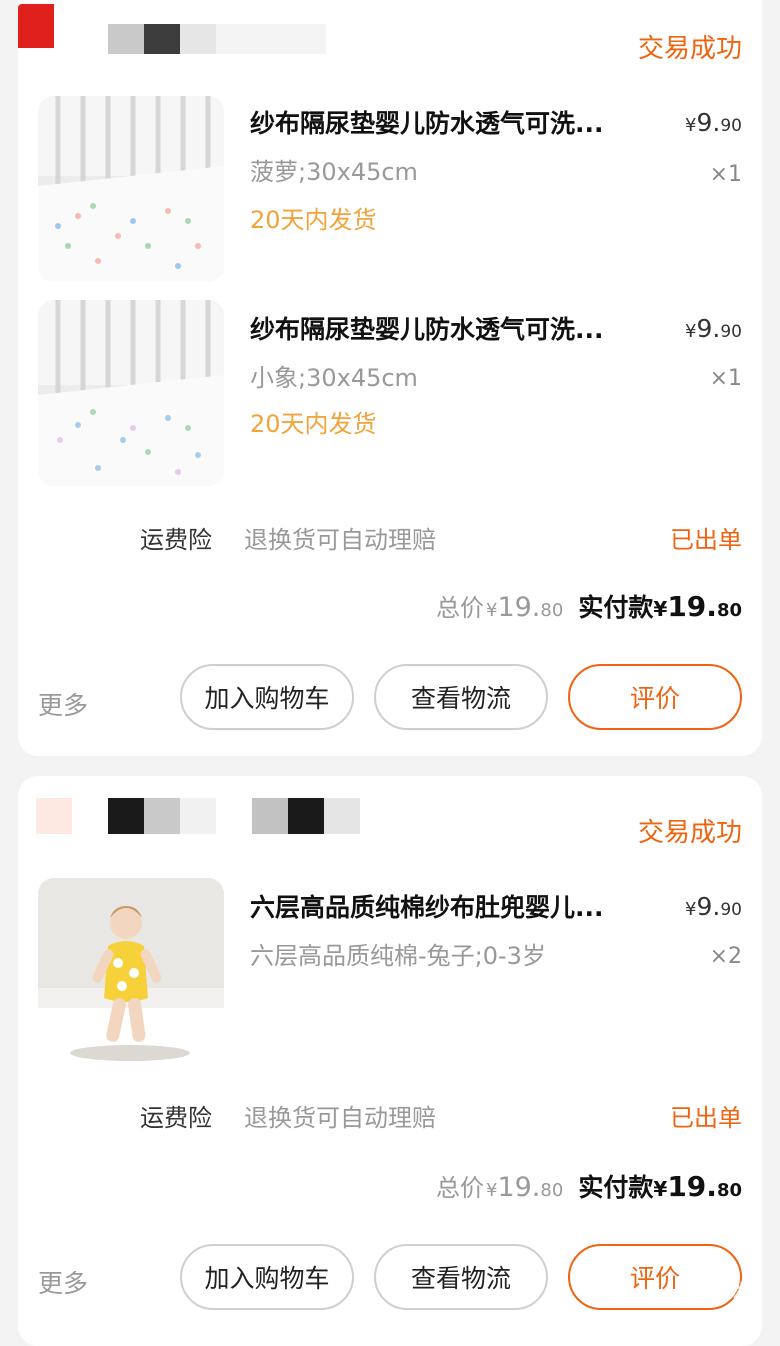 The image size is (780, 1346). I want to click on watermark-logo: 19楼, so click(727, 1291).